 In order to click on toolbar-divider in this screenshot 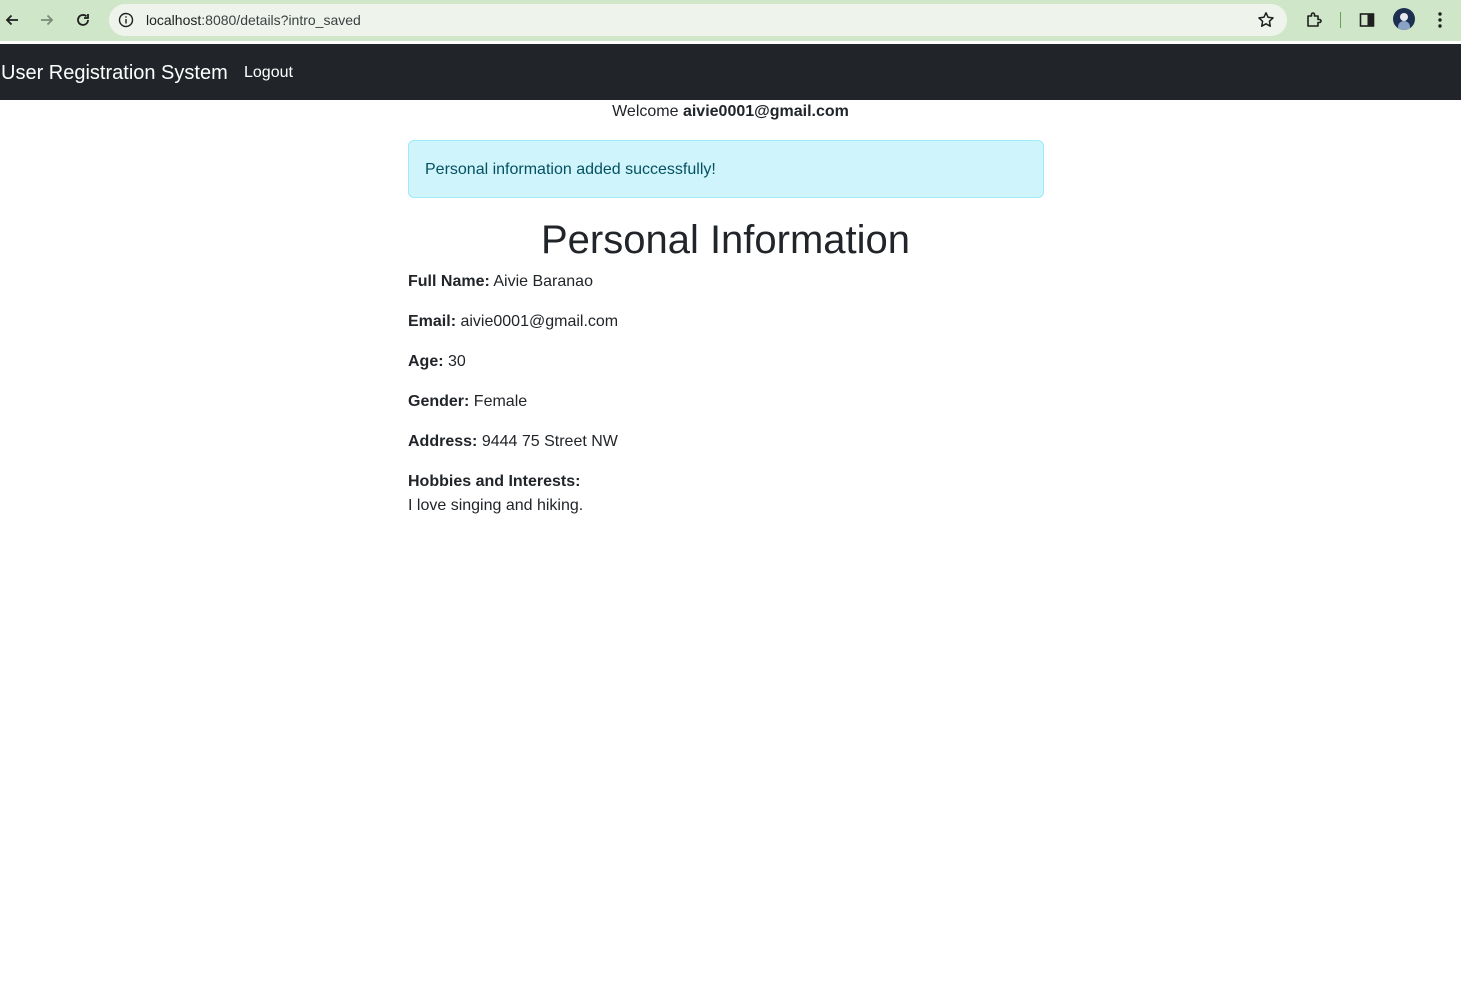, I will do `click(1340, 20)`.